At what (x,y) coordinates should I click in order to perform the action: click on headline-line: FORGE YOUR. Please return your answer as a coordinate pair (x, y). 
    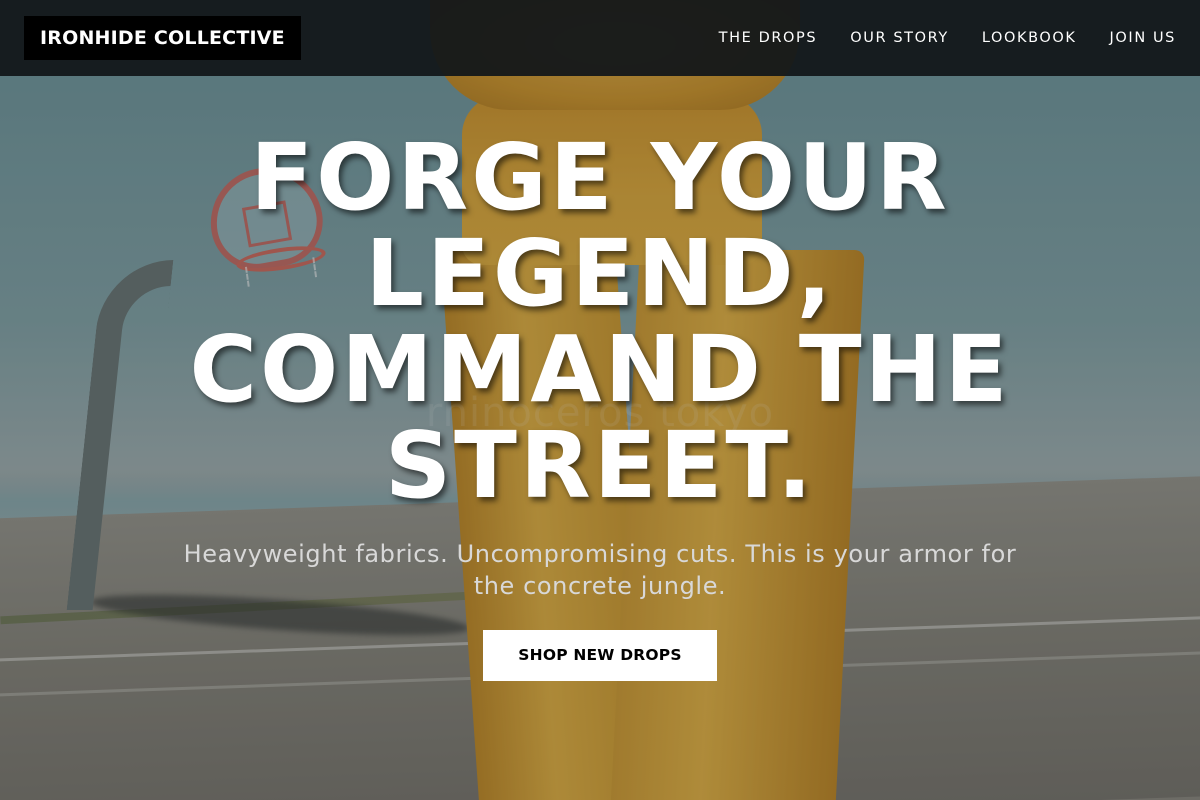
    Looking at the image, I should click on (600, 177).